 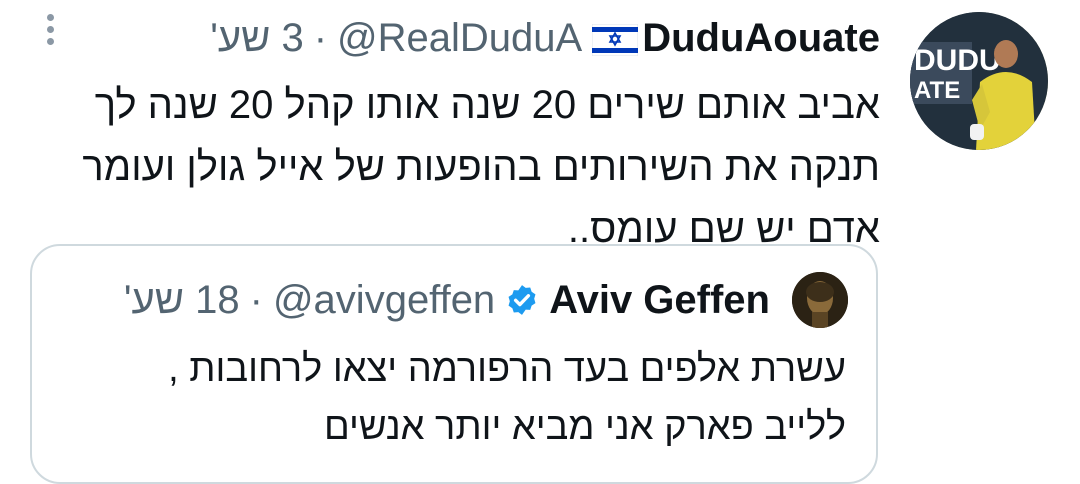 I want to click on quoted-author-handle: @avivgeffen, so click(x=384, y=300).